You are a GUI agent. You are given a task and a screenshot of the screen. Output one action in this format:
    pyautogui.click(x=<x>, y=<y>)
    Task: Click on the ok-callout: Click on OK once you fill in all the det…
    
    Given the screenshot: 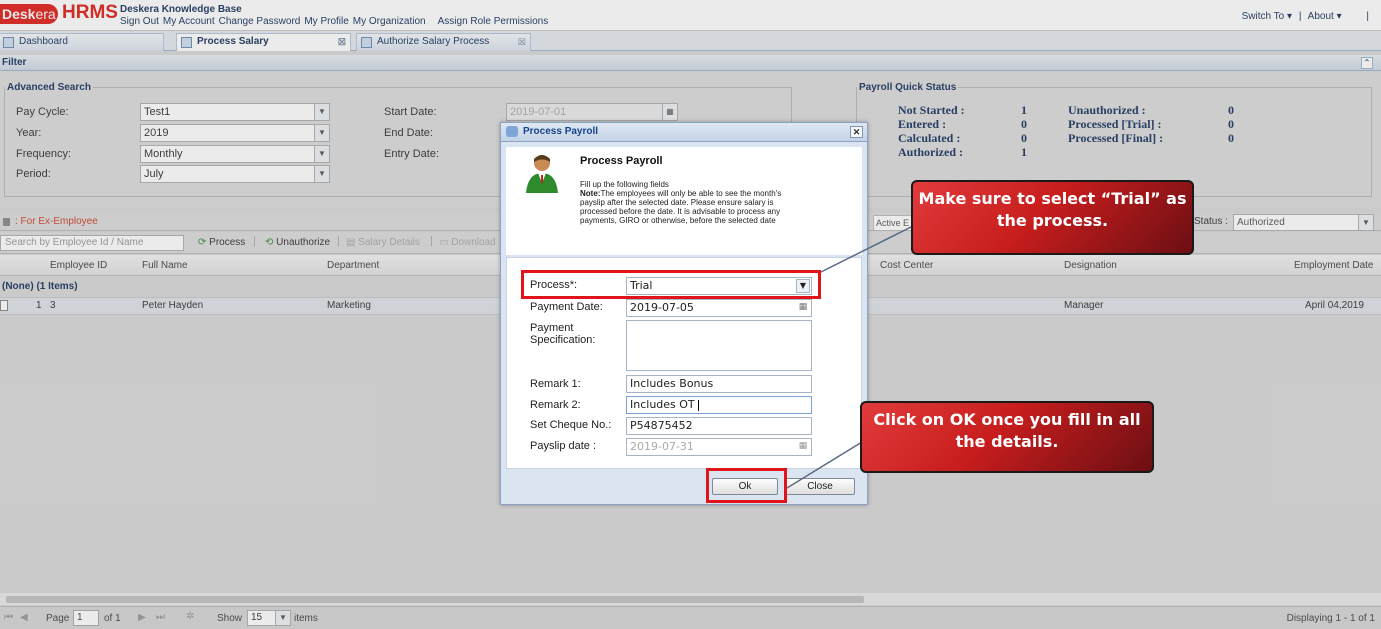 What is the action you would take?
    pyautogui.click(x=1007, y=437)
    